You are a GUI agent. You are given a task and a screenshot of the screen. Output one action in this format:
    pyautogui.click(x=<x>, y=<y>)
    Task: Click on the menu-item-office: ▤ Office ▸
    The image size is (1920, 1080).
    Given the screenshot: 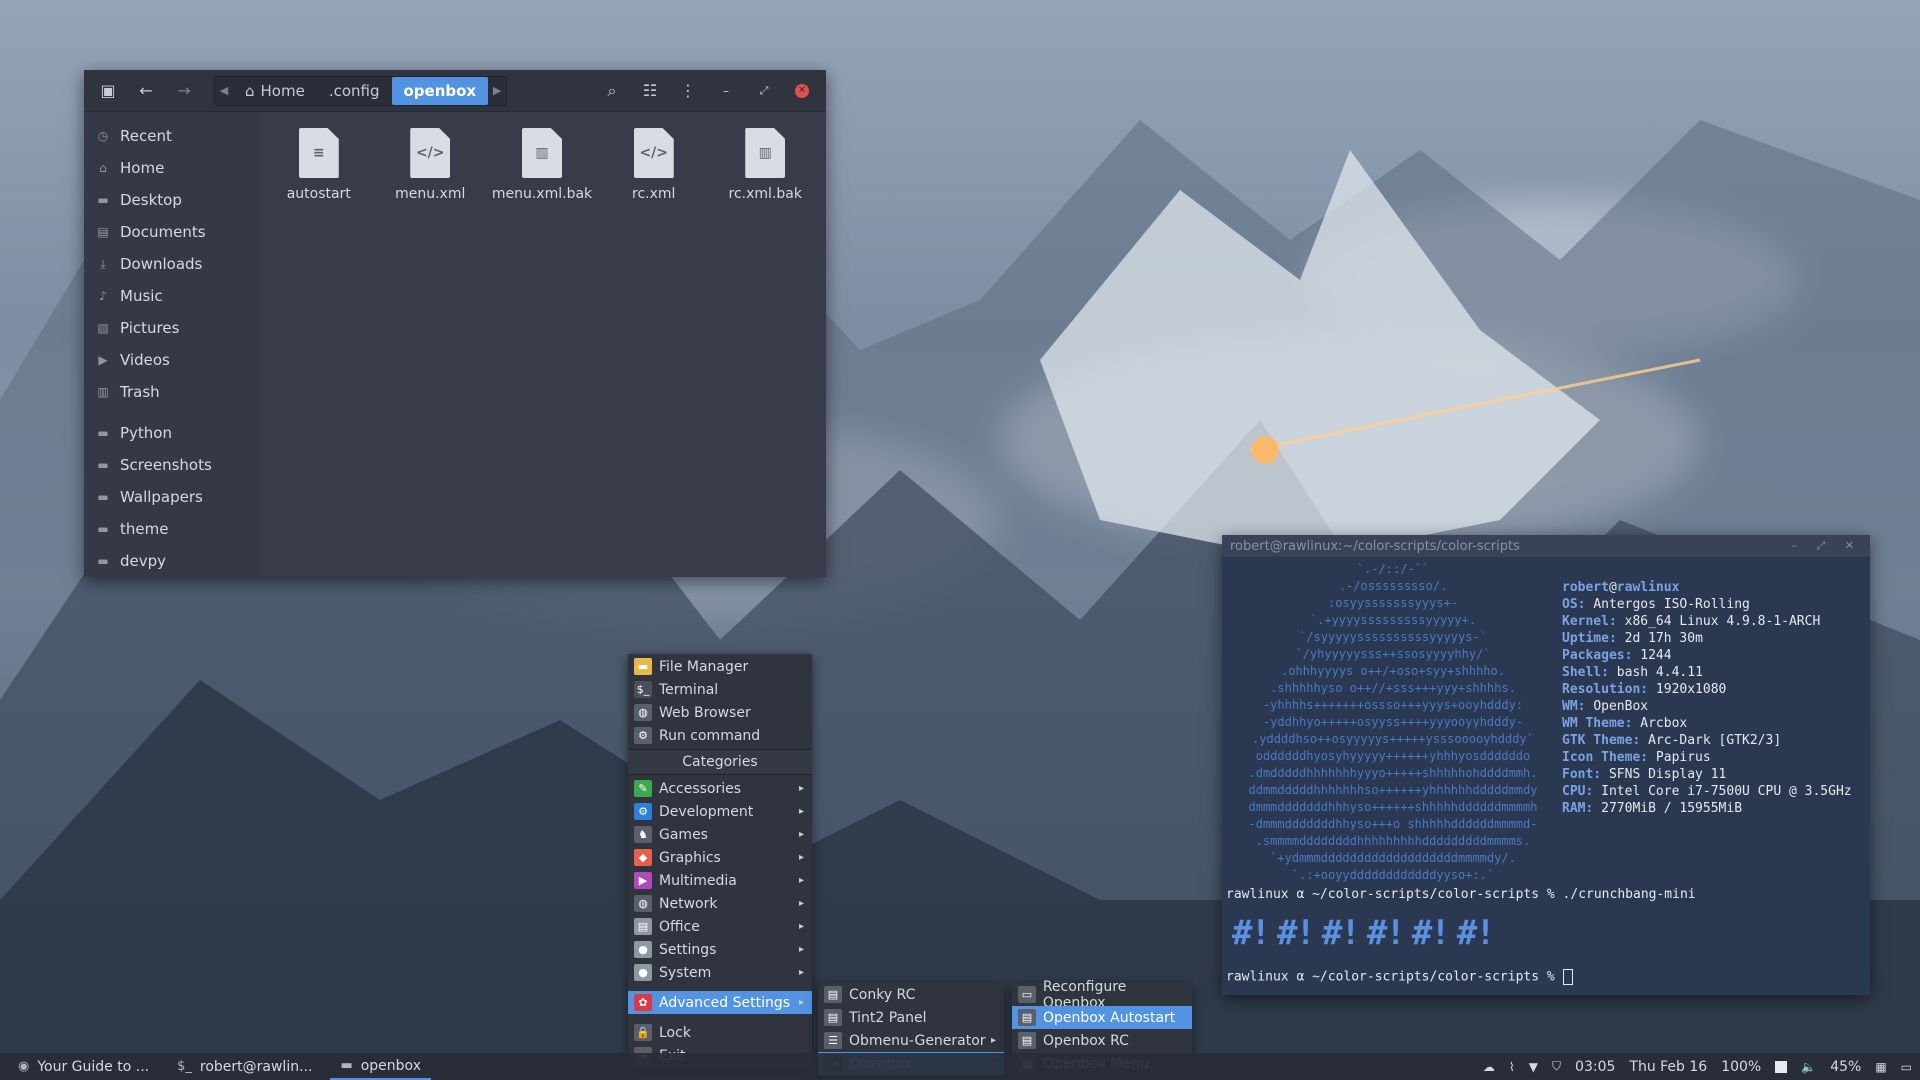 What is the action you would take?
    pyautogui.click(x=720, y=926)
    